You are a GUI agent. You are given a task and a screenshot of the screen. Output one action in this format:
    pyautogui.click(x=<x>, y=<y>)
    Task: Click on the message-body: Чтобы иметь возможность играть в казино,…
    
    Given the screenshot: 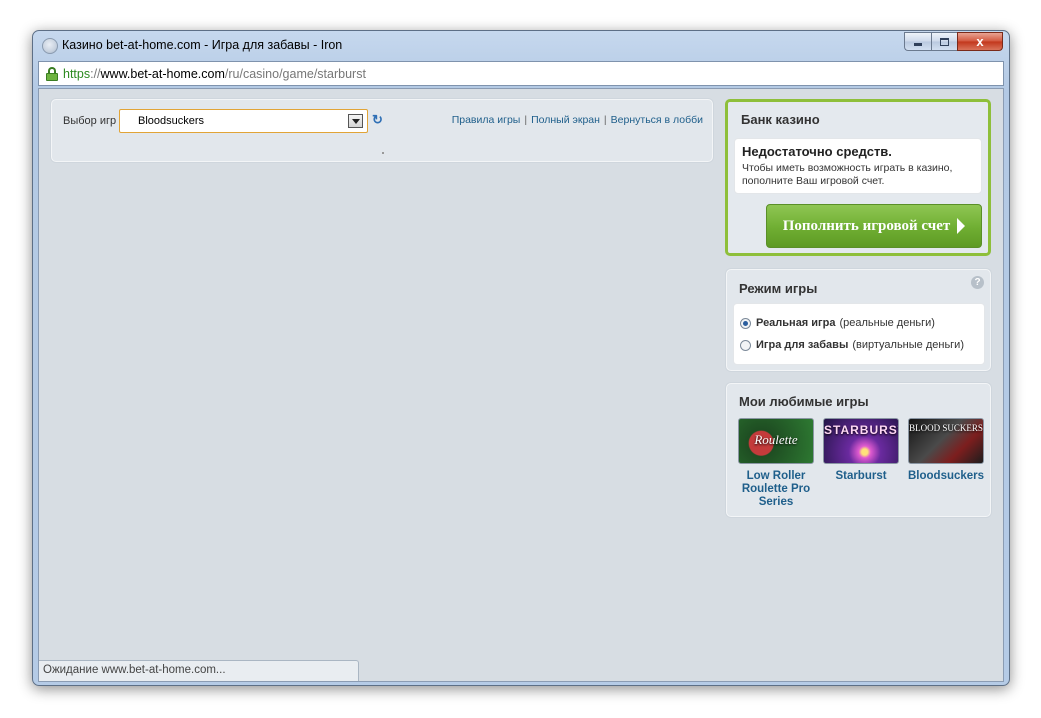 What is the action you would take?
    pyautogui.click(x=847, y=174)
    